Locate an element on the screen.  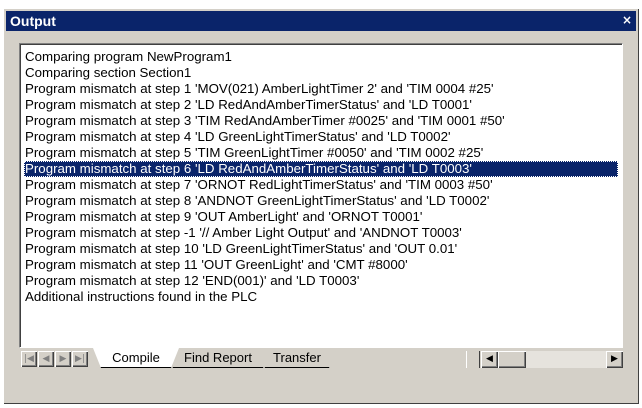
next-tab-icon: ▶ is located at coordinates (63, 359).